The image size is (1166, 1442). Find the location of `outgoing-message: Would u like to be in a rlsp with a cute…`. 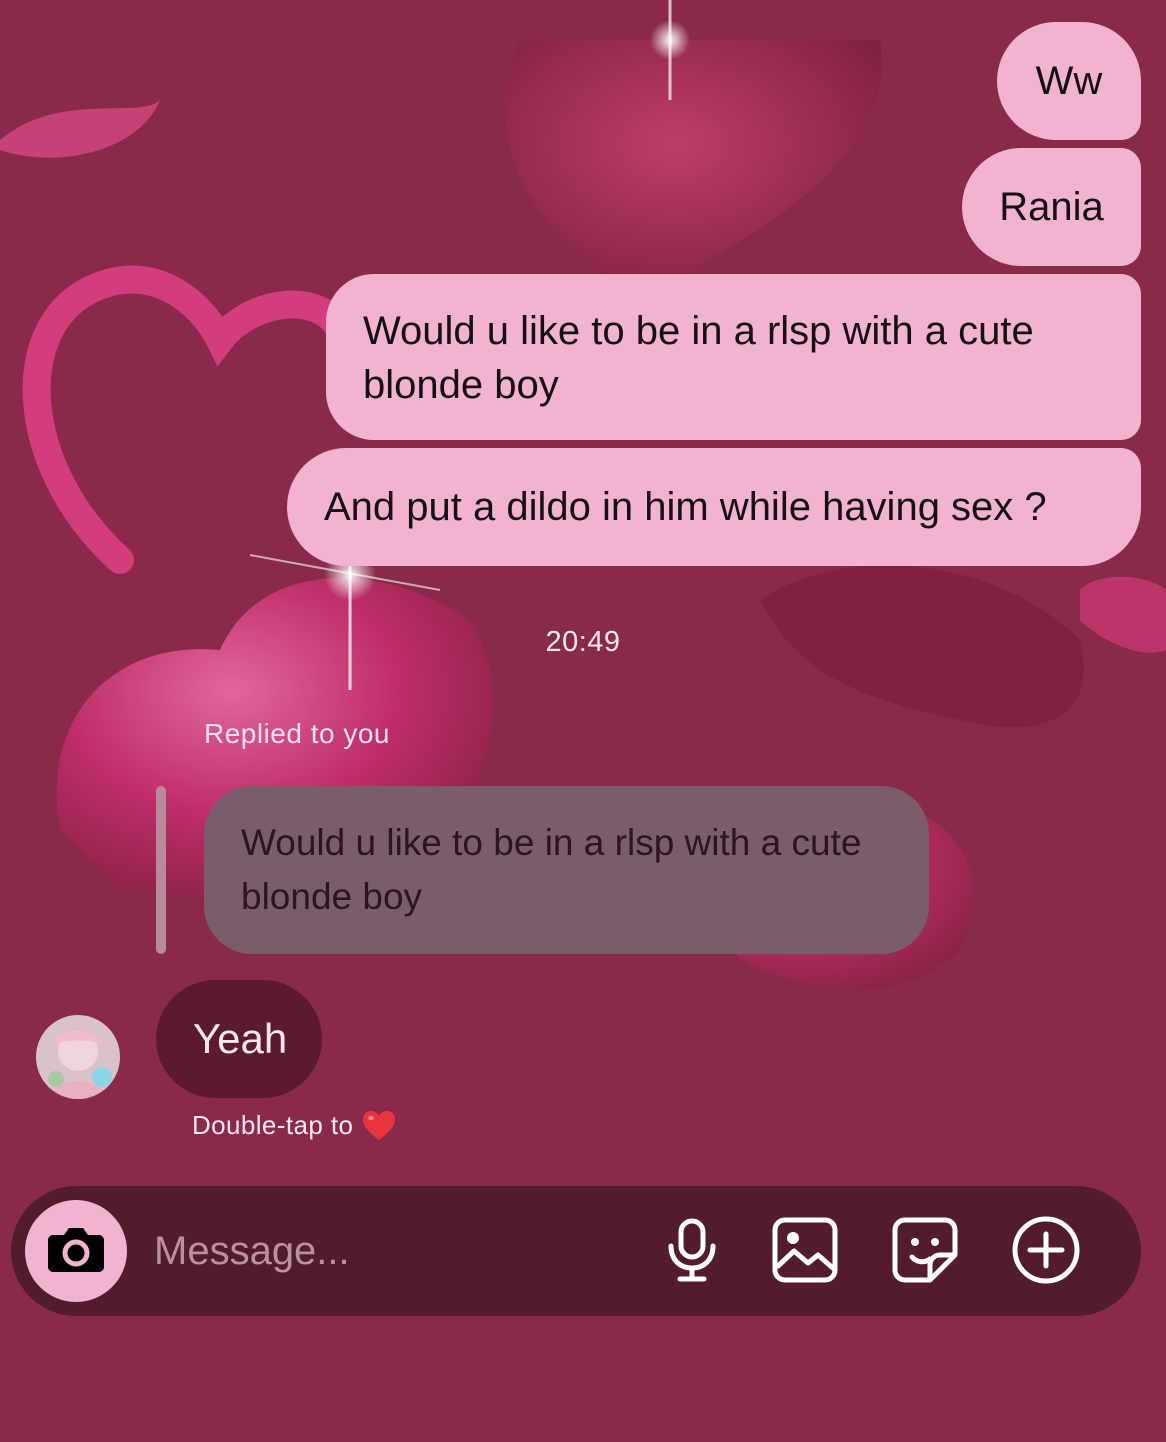

outgoing-message: Would u like to be in a rlsp with a cute… is located at coordinates (733, 357).